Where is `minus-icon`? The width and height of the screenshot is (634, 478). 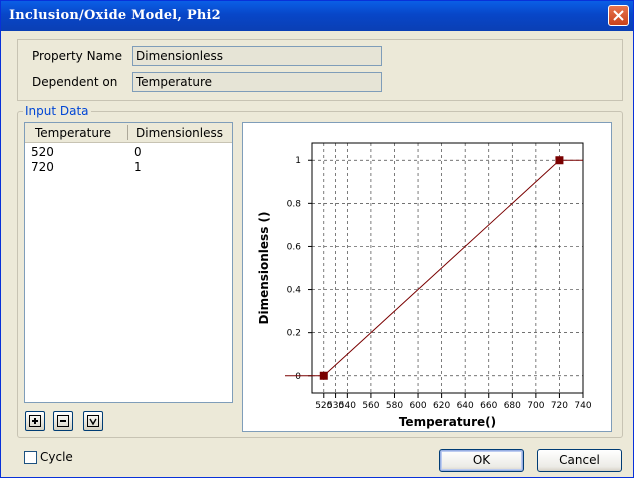
minus-icon is located at coordinates (63, 421).